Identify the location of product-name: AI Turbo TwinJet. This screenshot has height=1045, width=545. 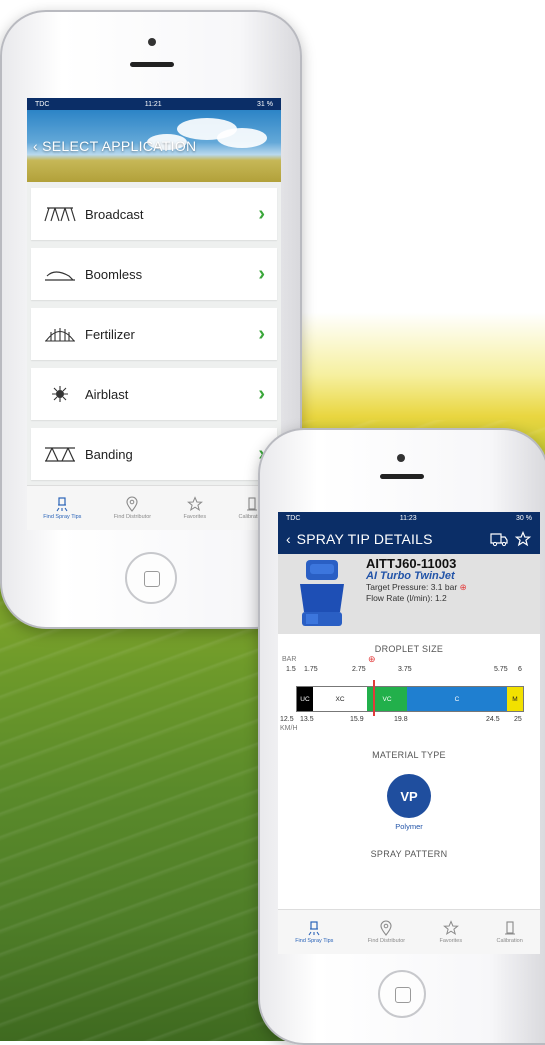
(410, 576).